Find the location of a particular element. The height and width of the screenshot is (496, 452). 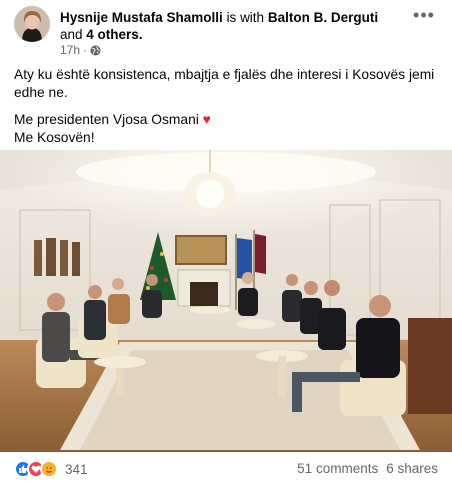

care-icon is located at coordinates (49, 469).